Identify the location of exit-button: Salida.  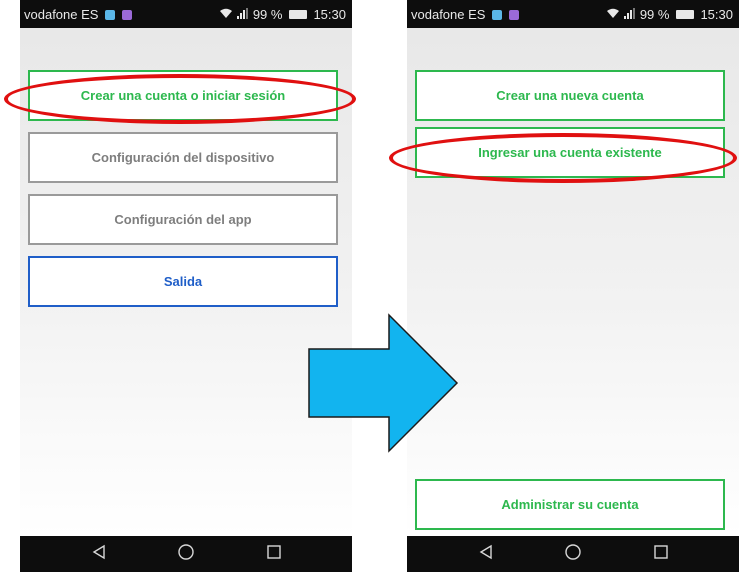
(183, 281).